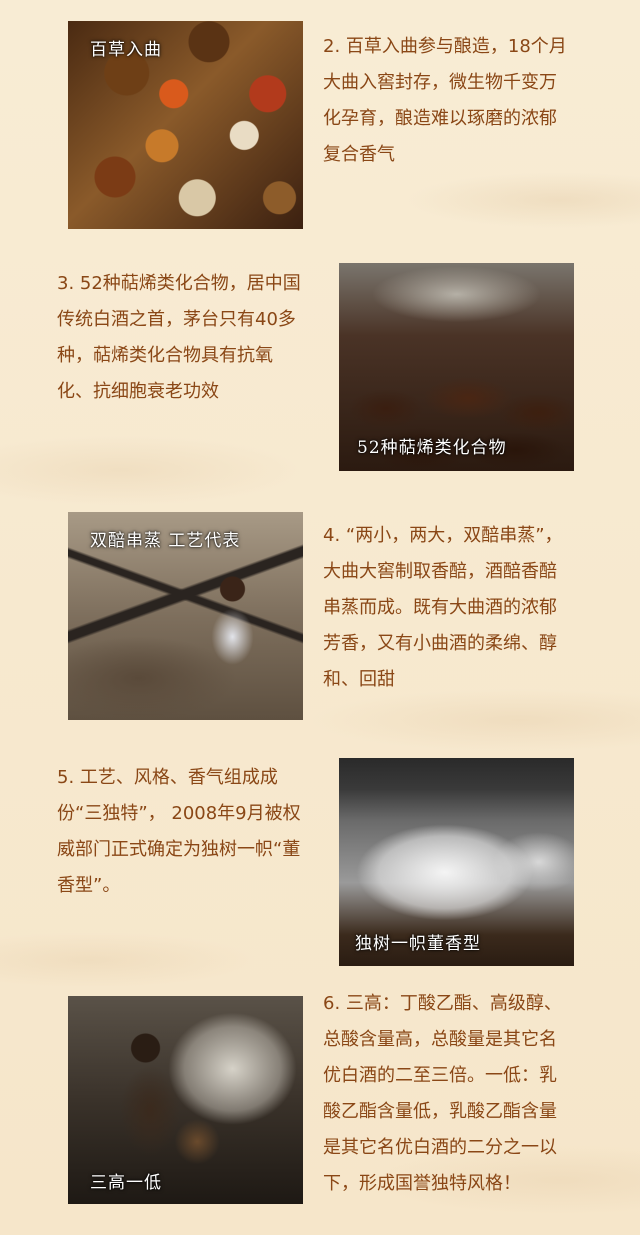 The height and width of the screenshot is (1235, 640). I want to click on worker-photo: 双醅串蒸 工艺代表, so click(185, 616).